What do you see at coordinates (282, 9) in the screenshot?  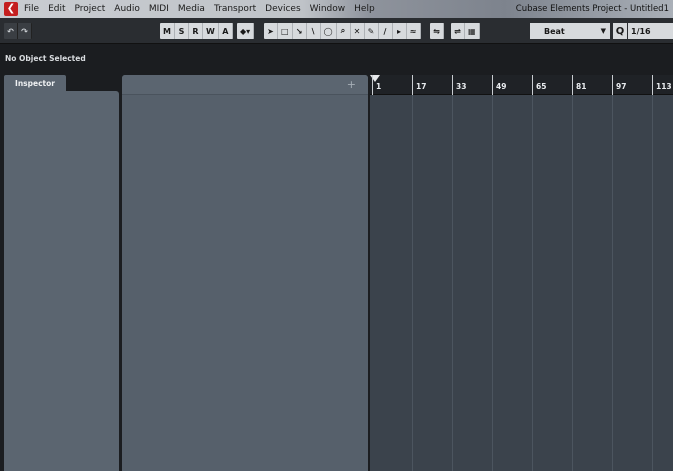 I see `menu-devices: Devices` at bounding box center [282, 9].